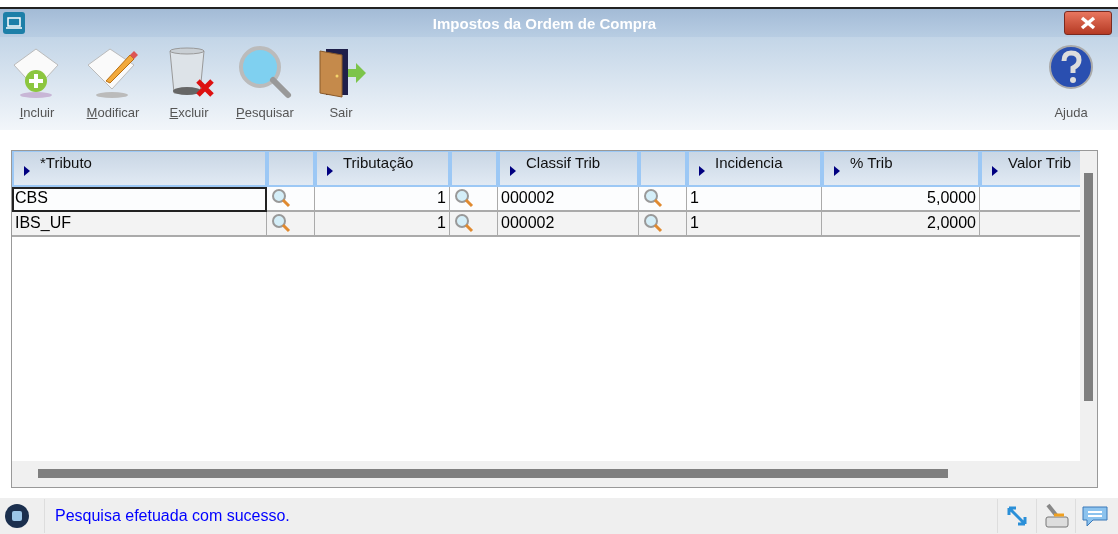  Describe the element at coordinates (265, 82) in the screenshot. I see `toolbar-button: Pesquisar` at that location.